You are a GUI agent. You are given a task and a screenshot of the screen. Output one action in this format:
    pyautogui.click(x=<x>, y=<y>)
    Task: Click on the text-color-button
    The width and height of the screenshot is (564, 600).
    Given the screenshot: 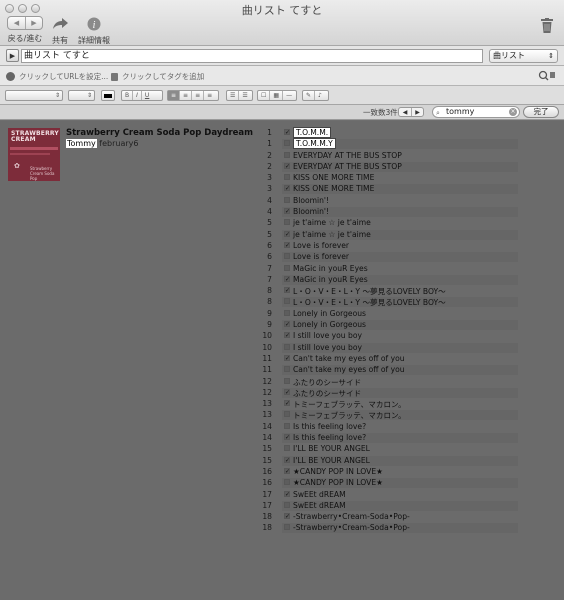 What is the action you would take?
    pyautogui.click(x=108, y=95)
    